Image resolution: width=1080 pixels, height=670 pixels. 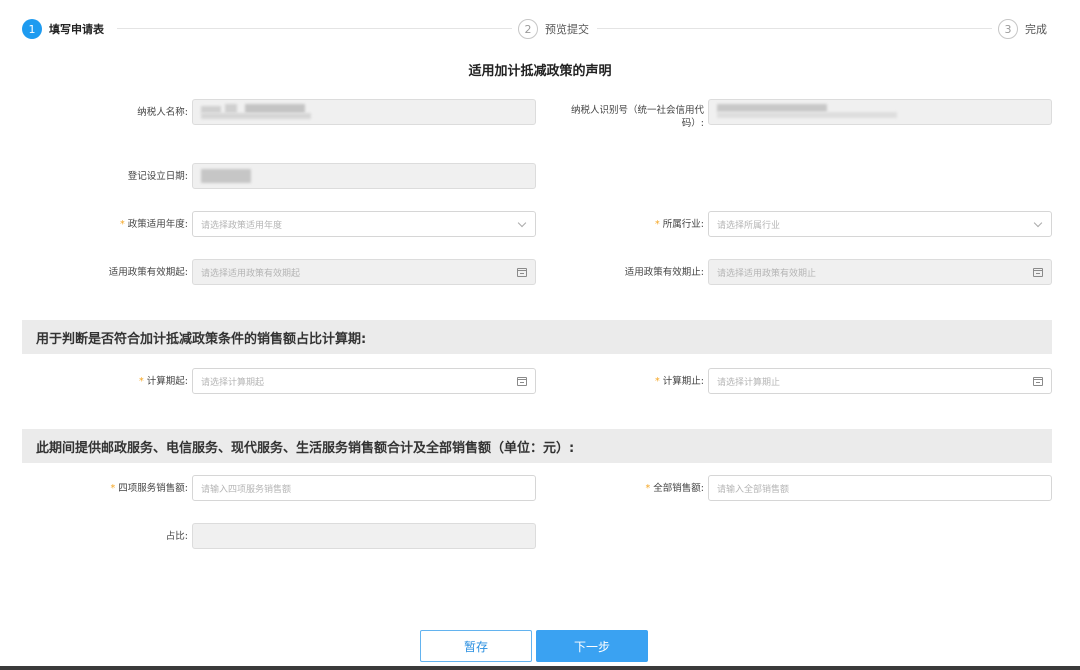 What do you see at coordinates (679, 224) in the screenshot?
I see `industry-label: * 所属行业:` at bounding box center [679, 224].